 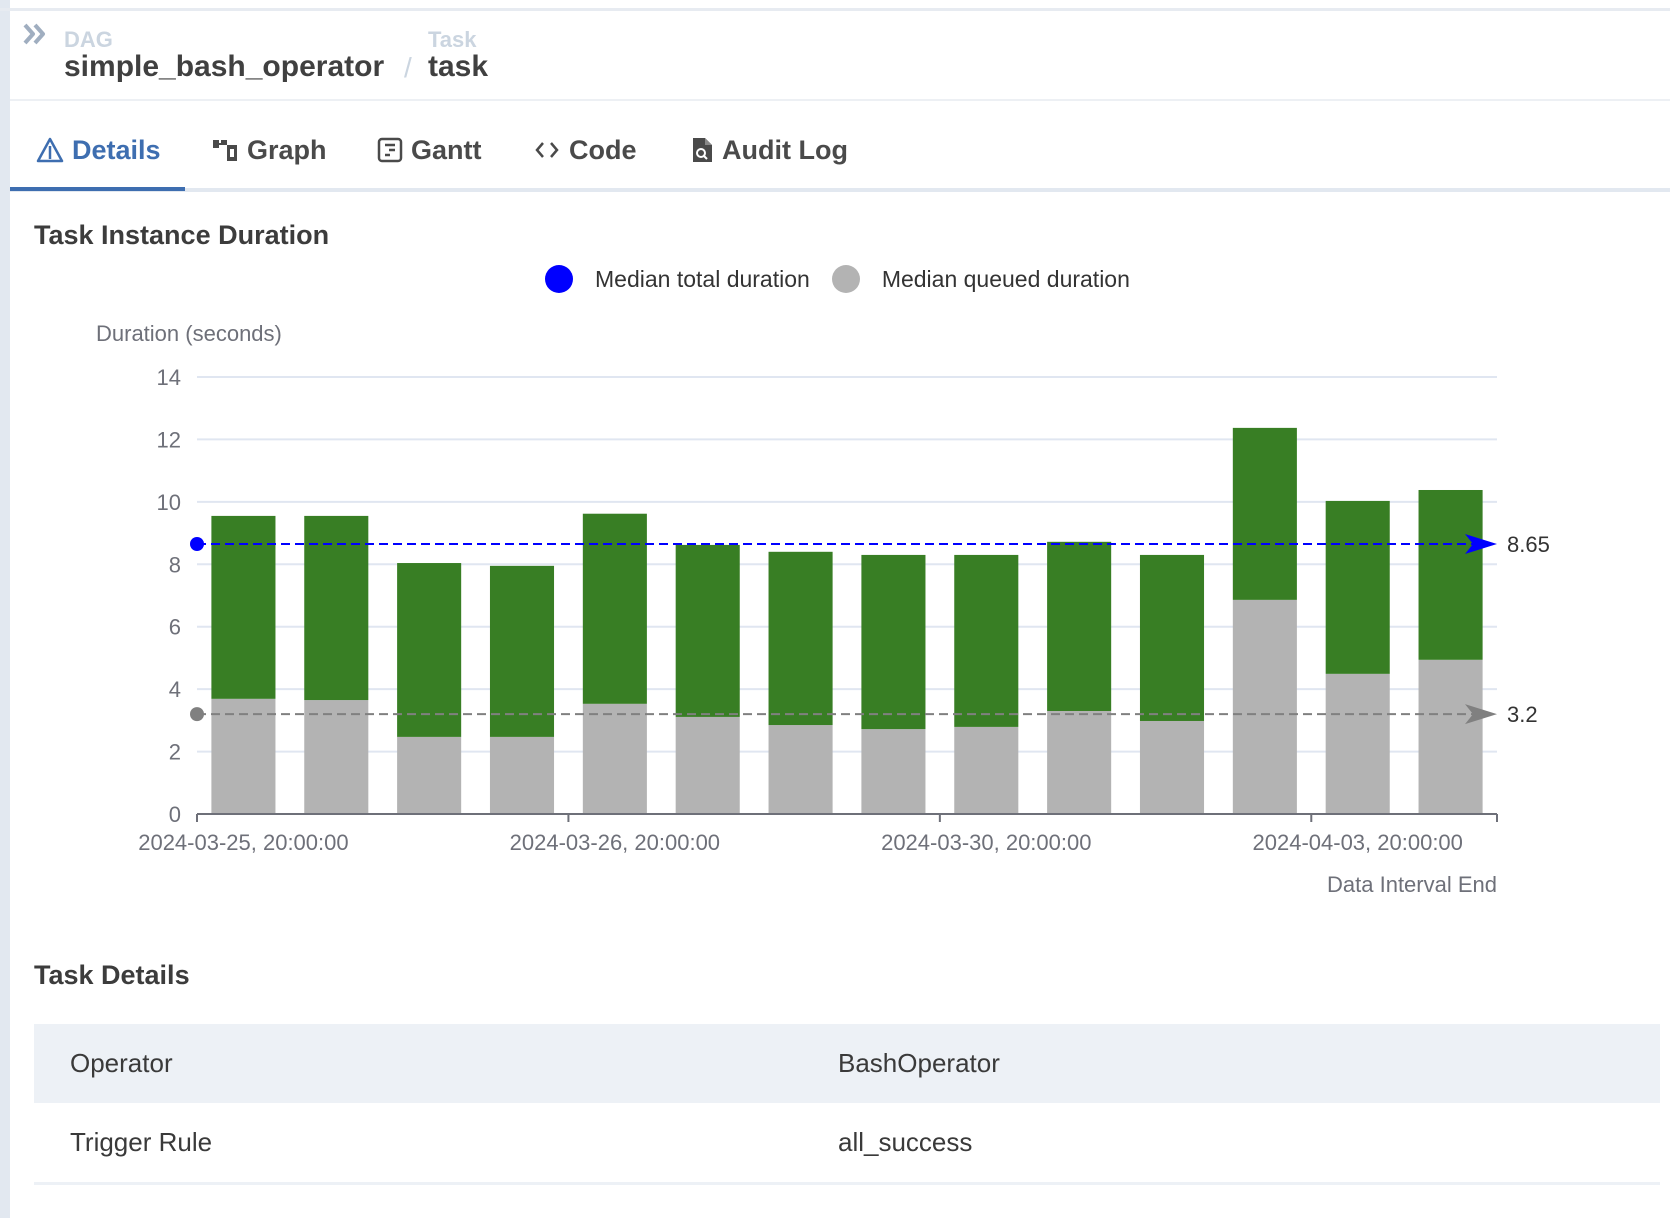 What do you see at coordinates (390, 150) in the screenshot?
I see `gantt-icon` at bounding box center [390, 150].